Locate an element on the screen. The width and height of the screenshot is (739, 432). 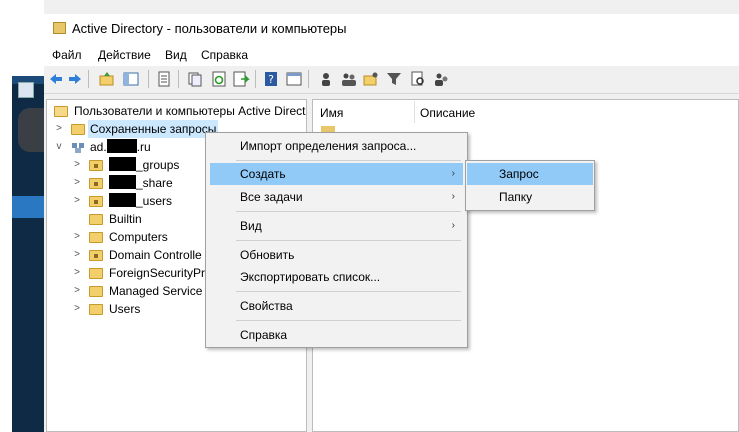
desktop-strip is located at coordinates (6, 216).